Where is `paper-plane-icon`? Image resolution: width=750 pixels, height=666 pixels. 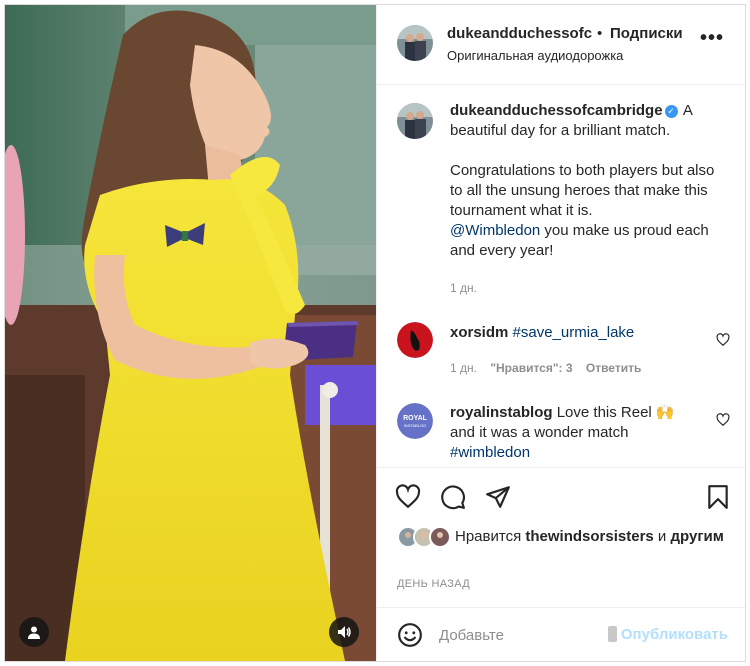
paper-plane-icon is located at coordinates (498, 497).